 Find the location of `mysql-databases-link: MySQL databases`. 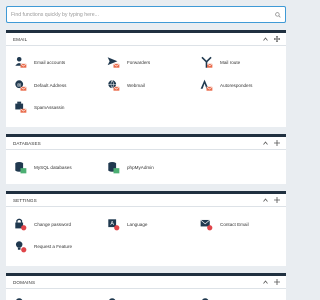

mysql-databases-link: MySQL databases is located at coordinates (43, 167).